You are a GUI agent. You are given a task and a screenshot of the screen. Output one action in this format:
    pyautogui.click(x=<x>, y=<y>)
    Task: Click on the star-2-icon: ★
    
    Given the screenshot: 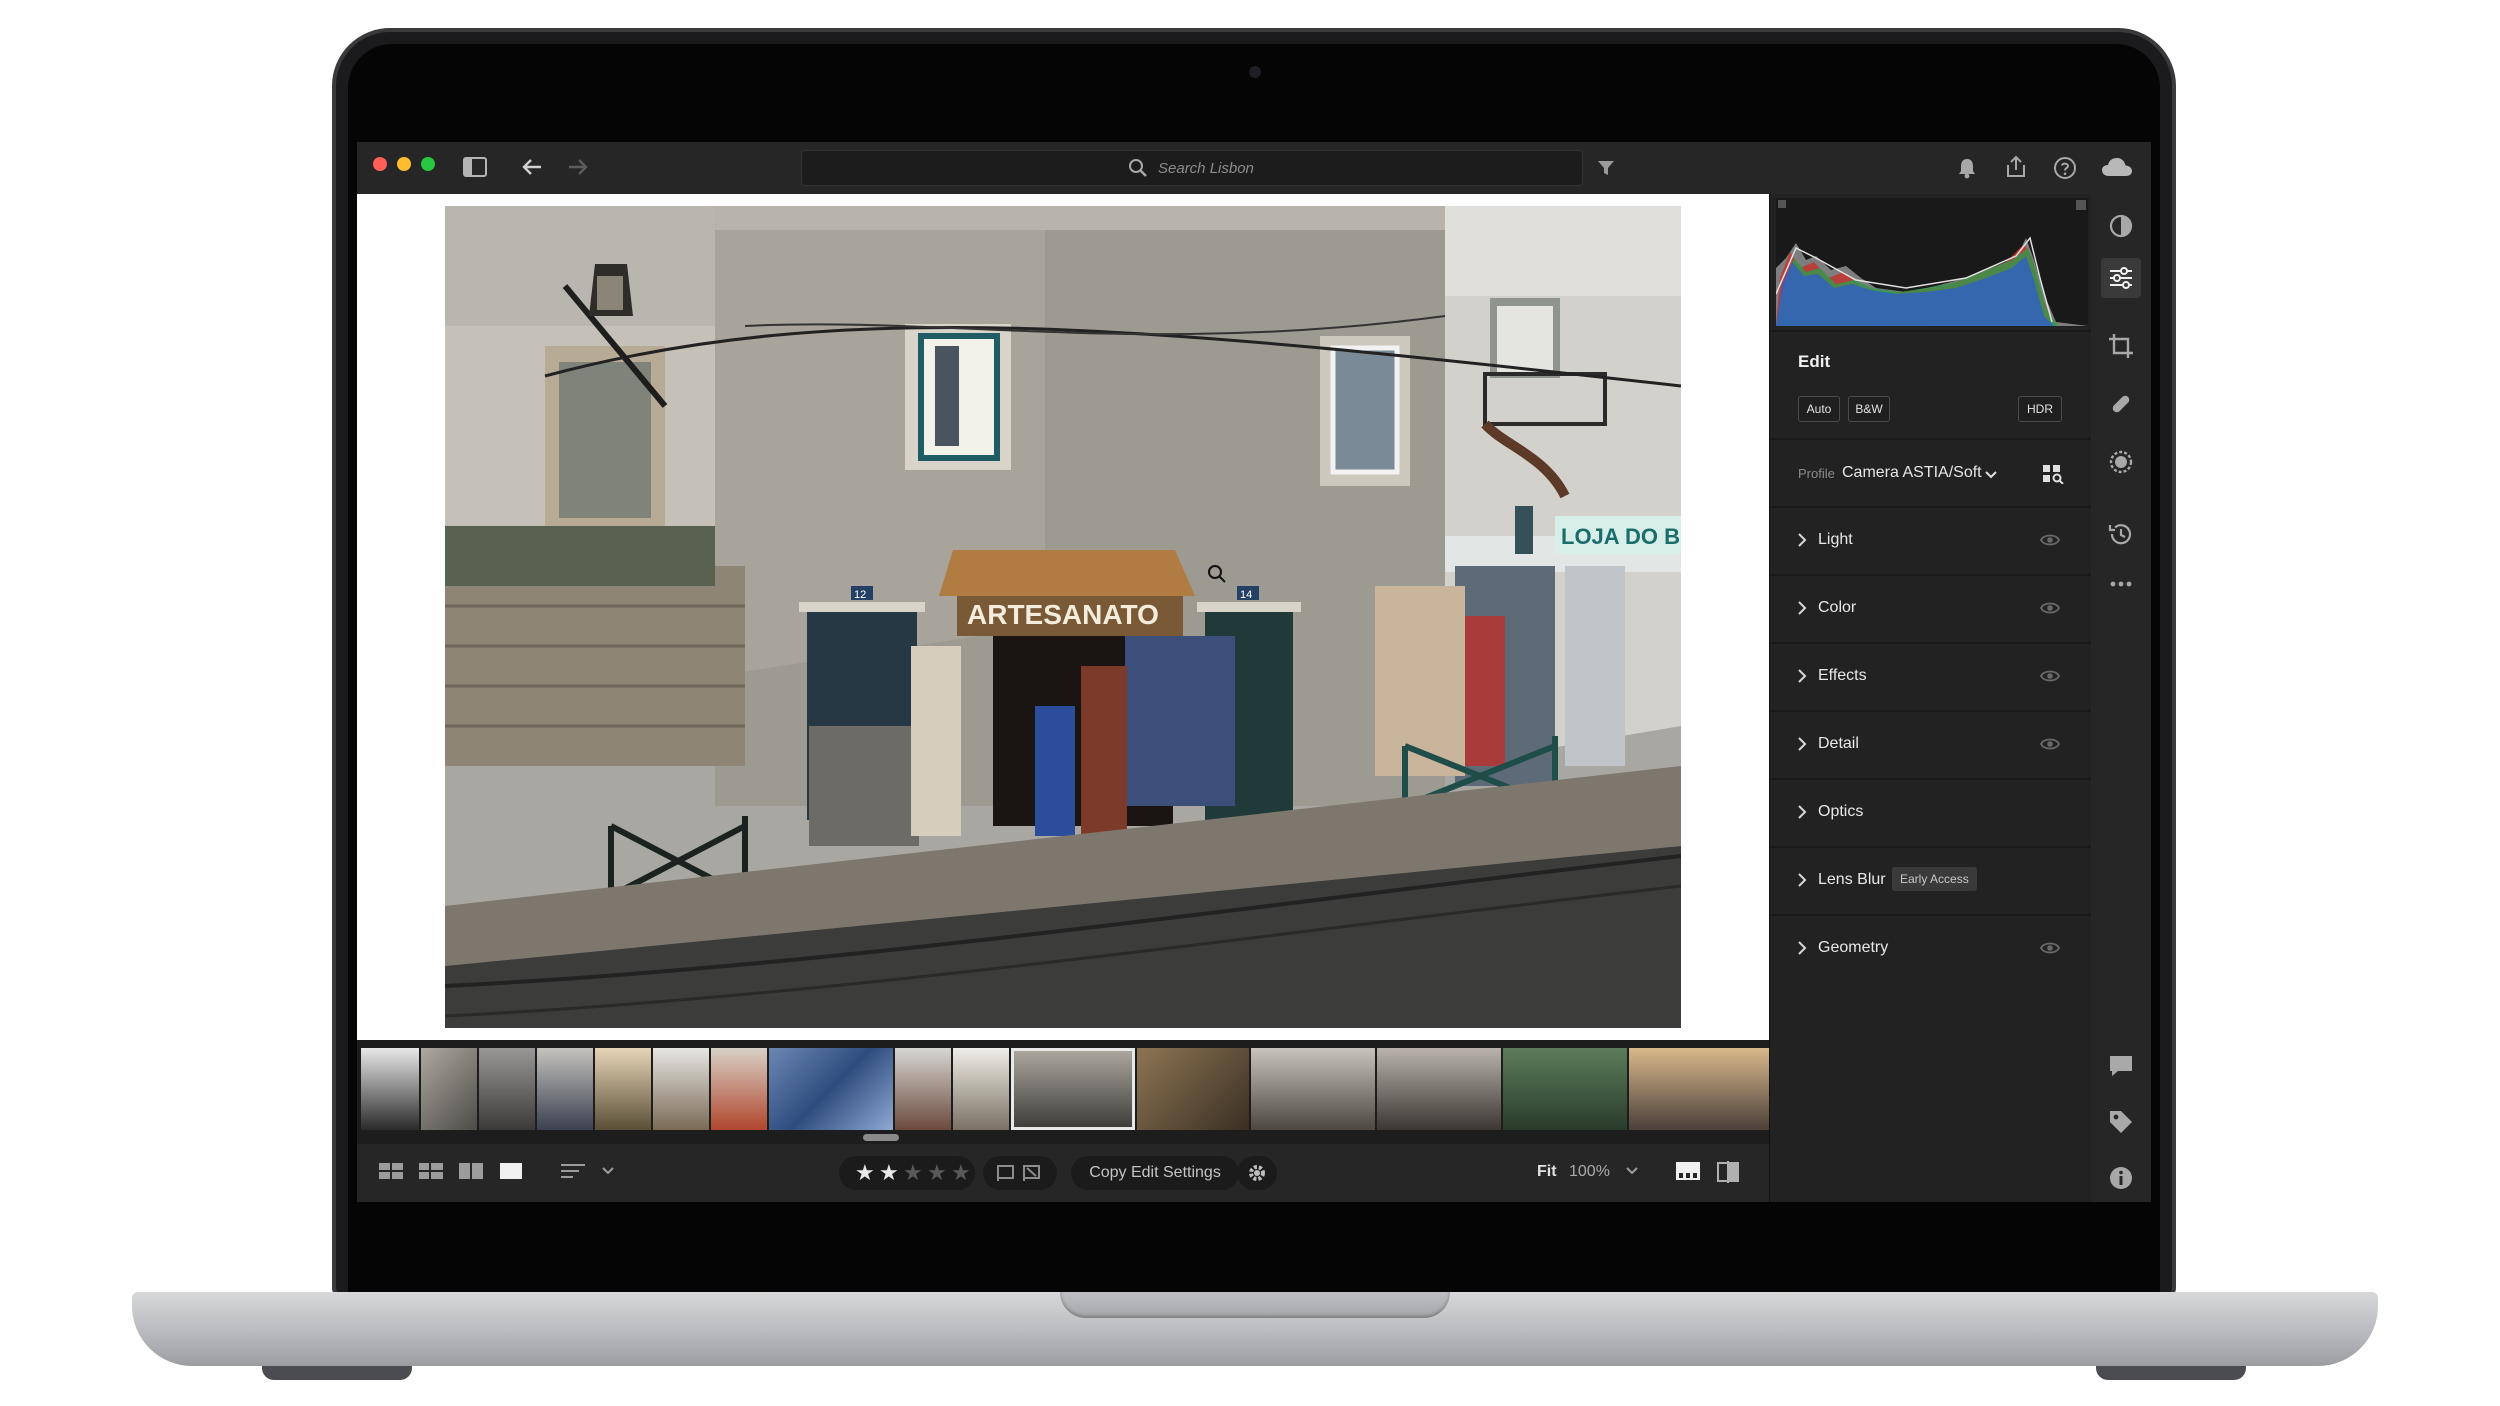 What is the action you would take?
    pyautogui.click(x=889, y=1173)
    